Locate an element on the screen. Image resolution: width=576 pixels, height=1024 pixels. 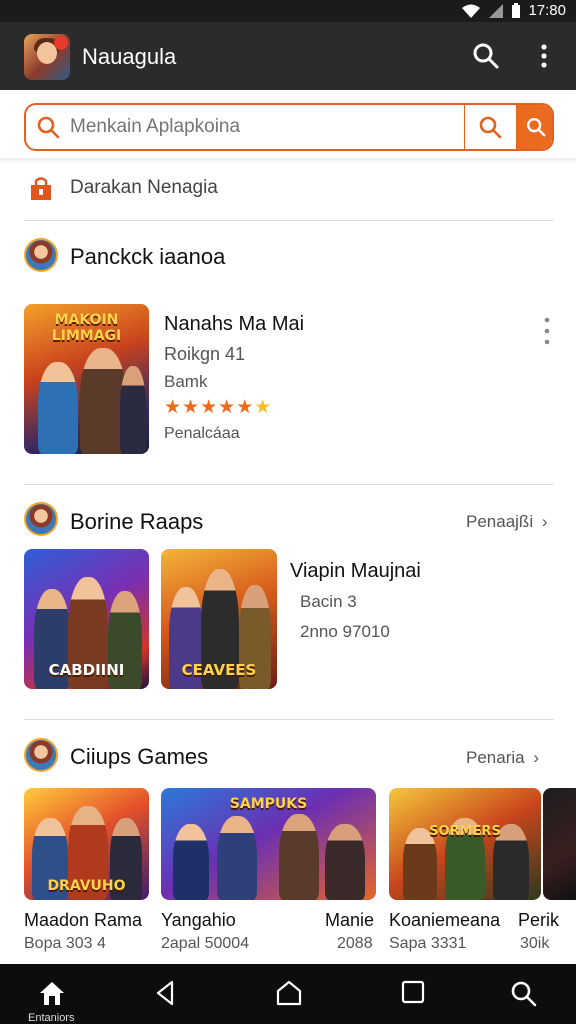
game-cover: DRAVUHO is located at coordinates (86, 844).